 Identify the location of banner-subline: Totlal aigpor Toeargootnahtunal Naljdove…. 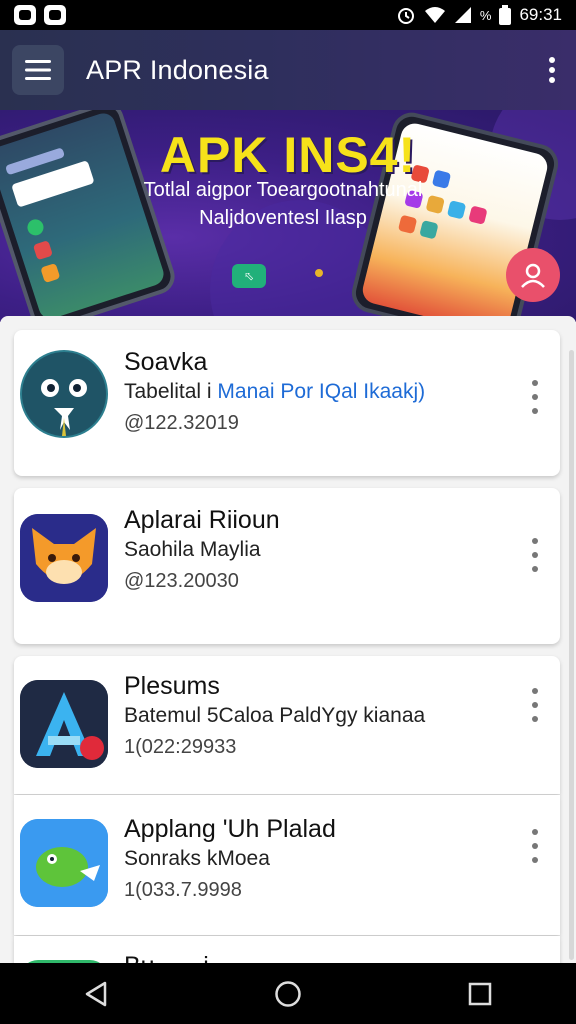
(283, 204).